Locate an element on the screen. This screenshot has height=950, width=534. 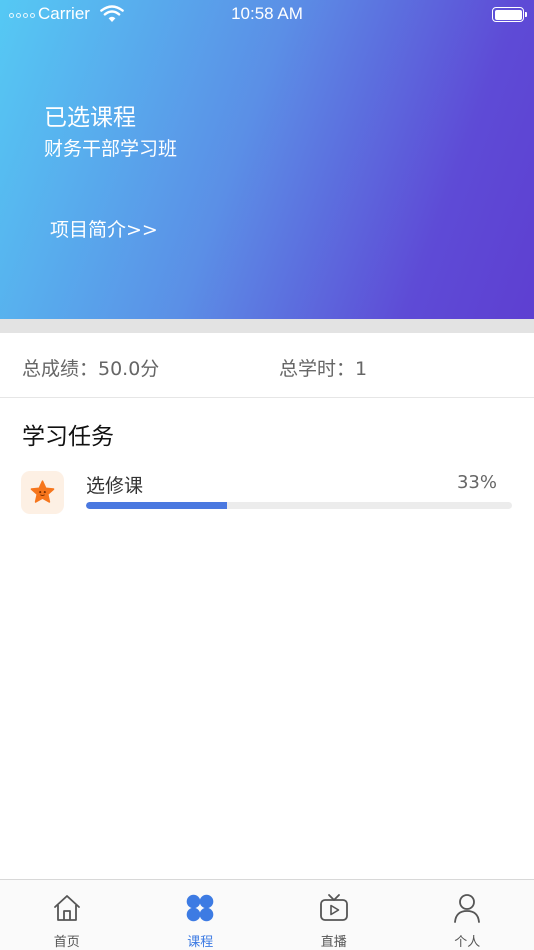
tab-courses: 课程 is located at coordinates (201, 915).